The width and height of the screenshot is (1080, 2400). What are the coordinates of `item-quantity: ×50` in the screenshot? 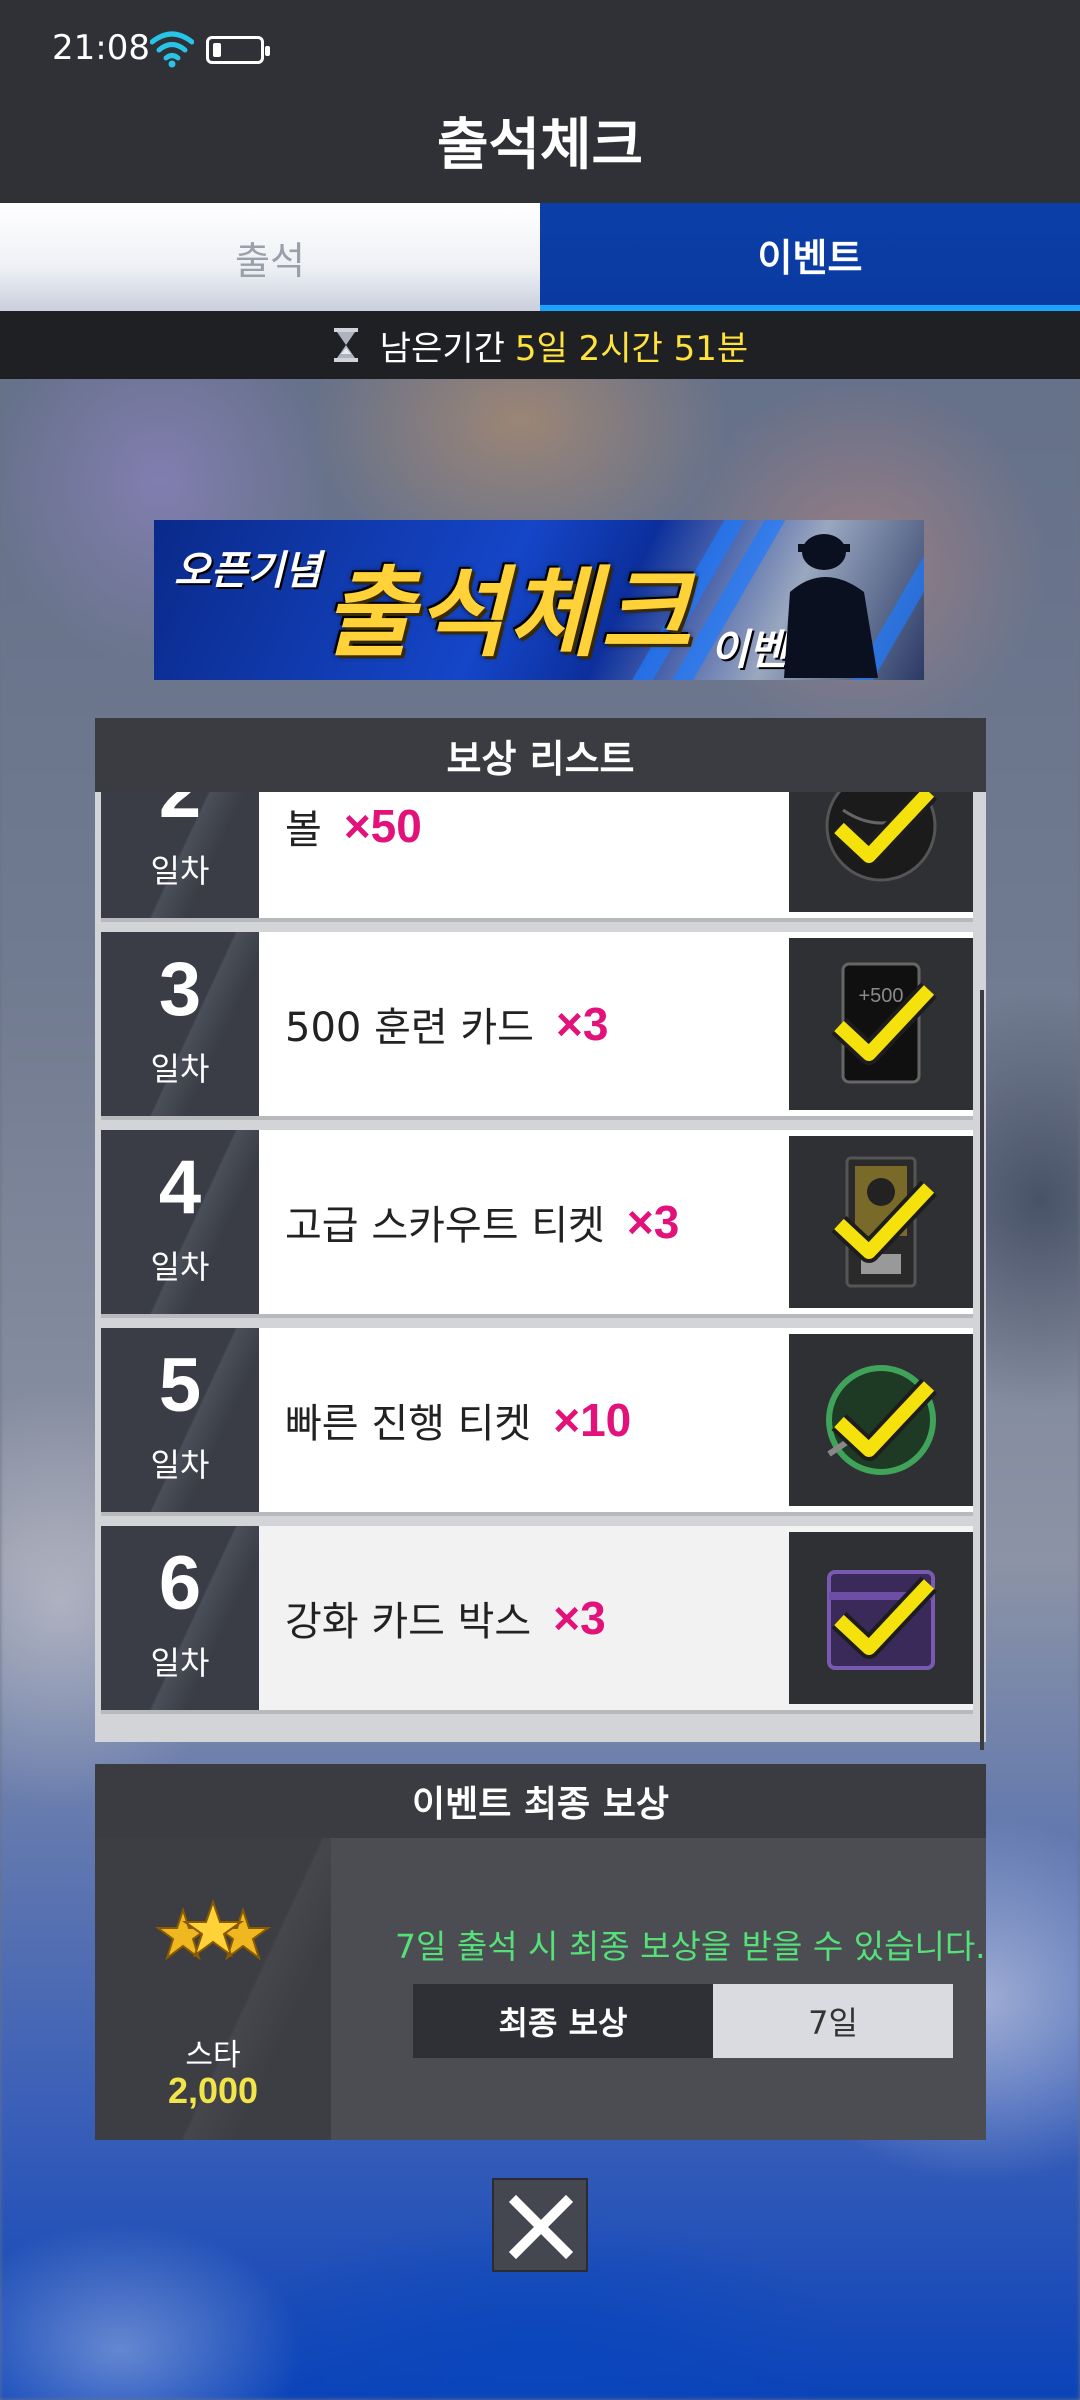 It's located at (382, 826).